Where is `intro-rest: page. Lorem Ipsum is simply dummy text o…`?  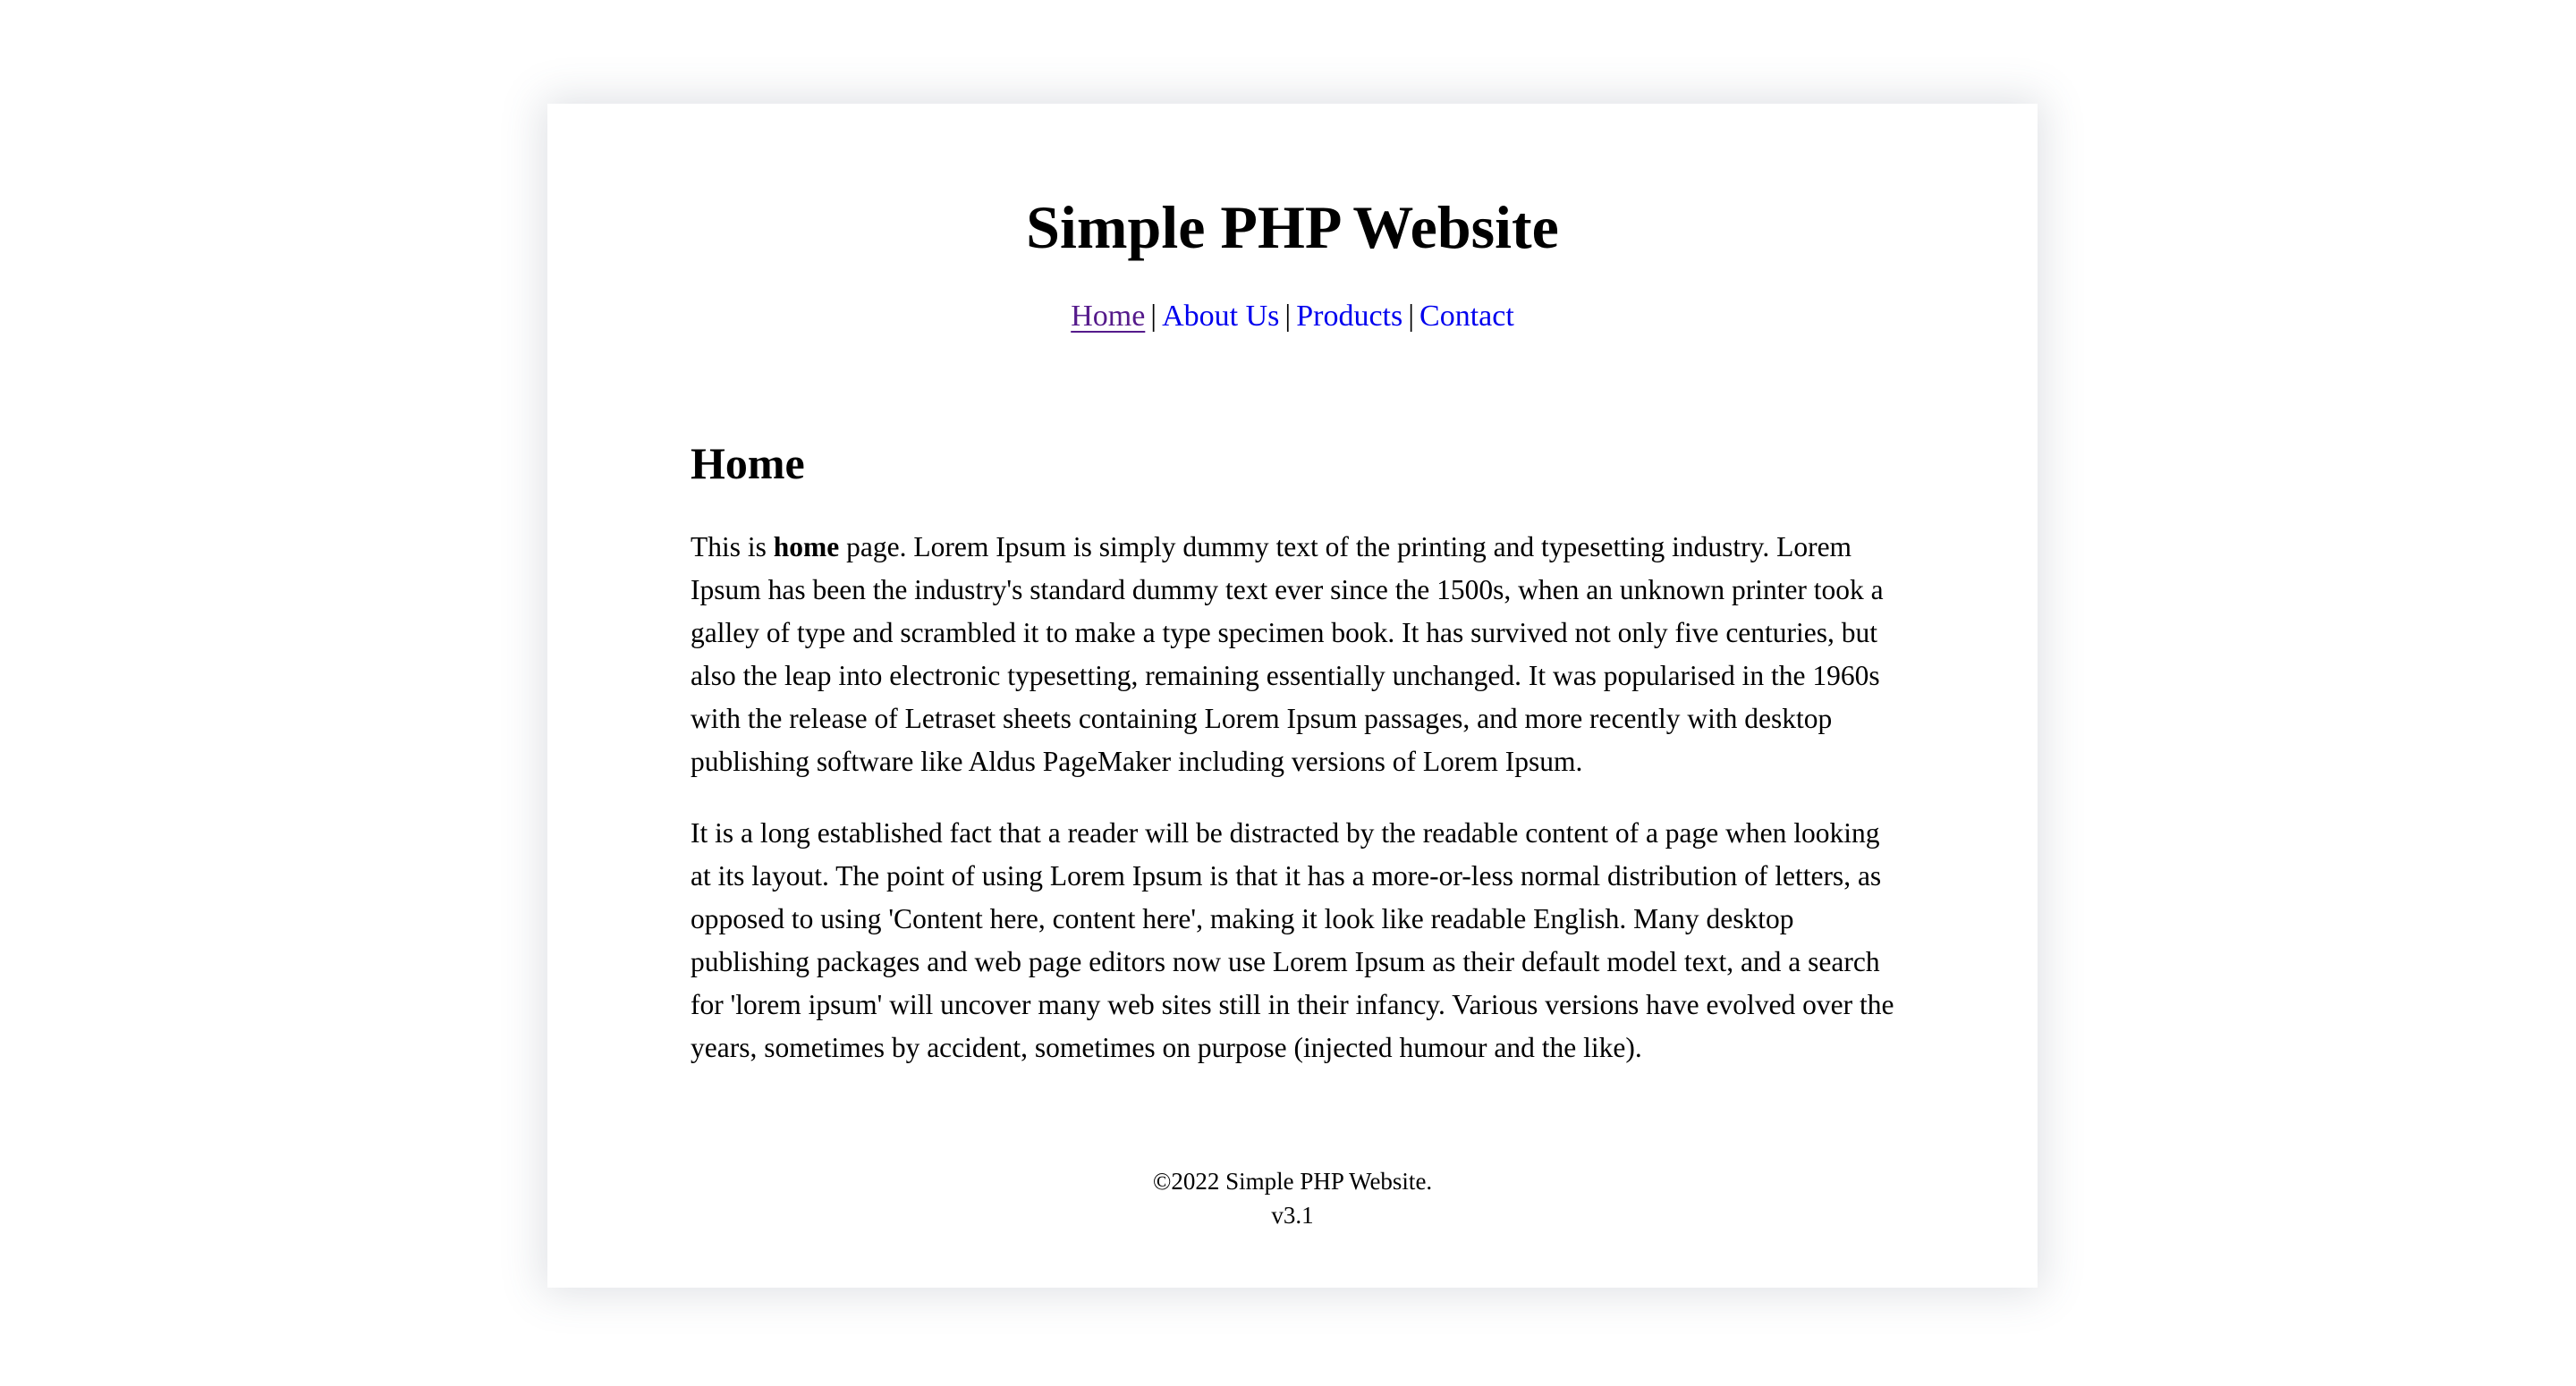
intro-rest: page. Lorem Ipsum is simply dummy text o… is located at coordinates (1287, 654).